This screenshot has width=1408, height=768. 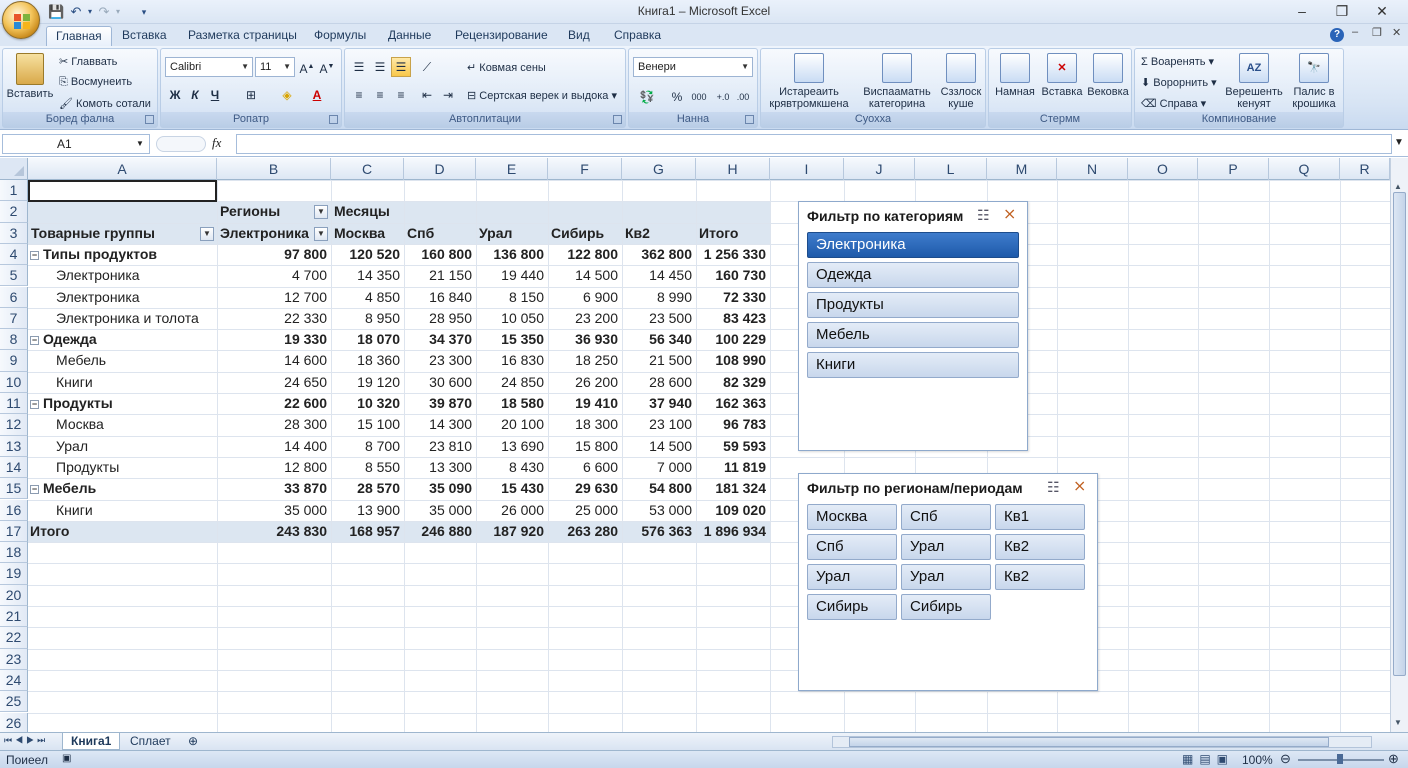 What do you see at coordinates (946, 517) in the screenshot?
I see `slicer-item: Спб` at bounding box center [946, 517].